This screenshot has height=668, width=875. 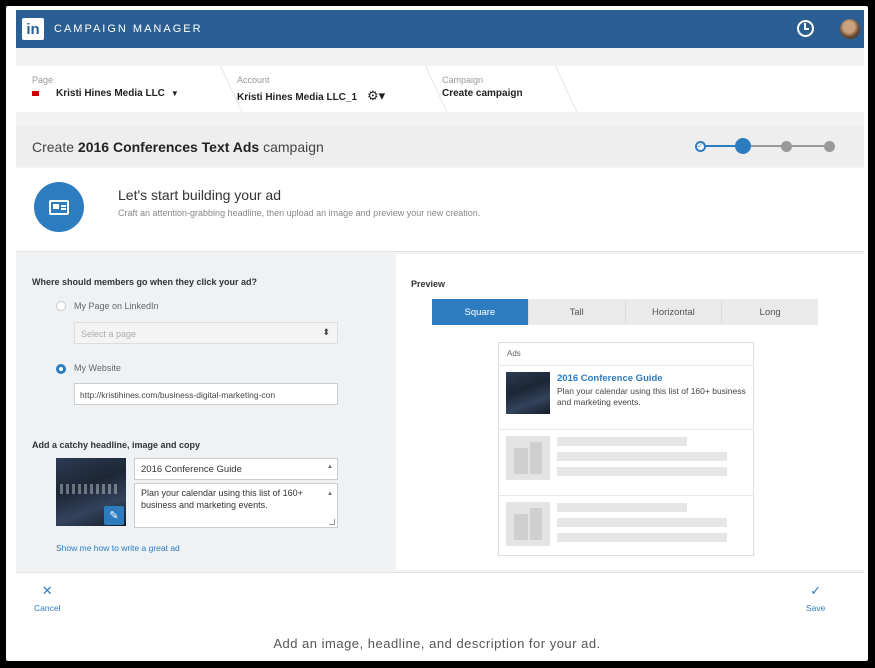 I want to click on edit-image-button: ✎, so click(x=114, y=515).